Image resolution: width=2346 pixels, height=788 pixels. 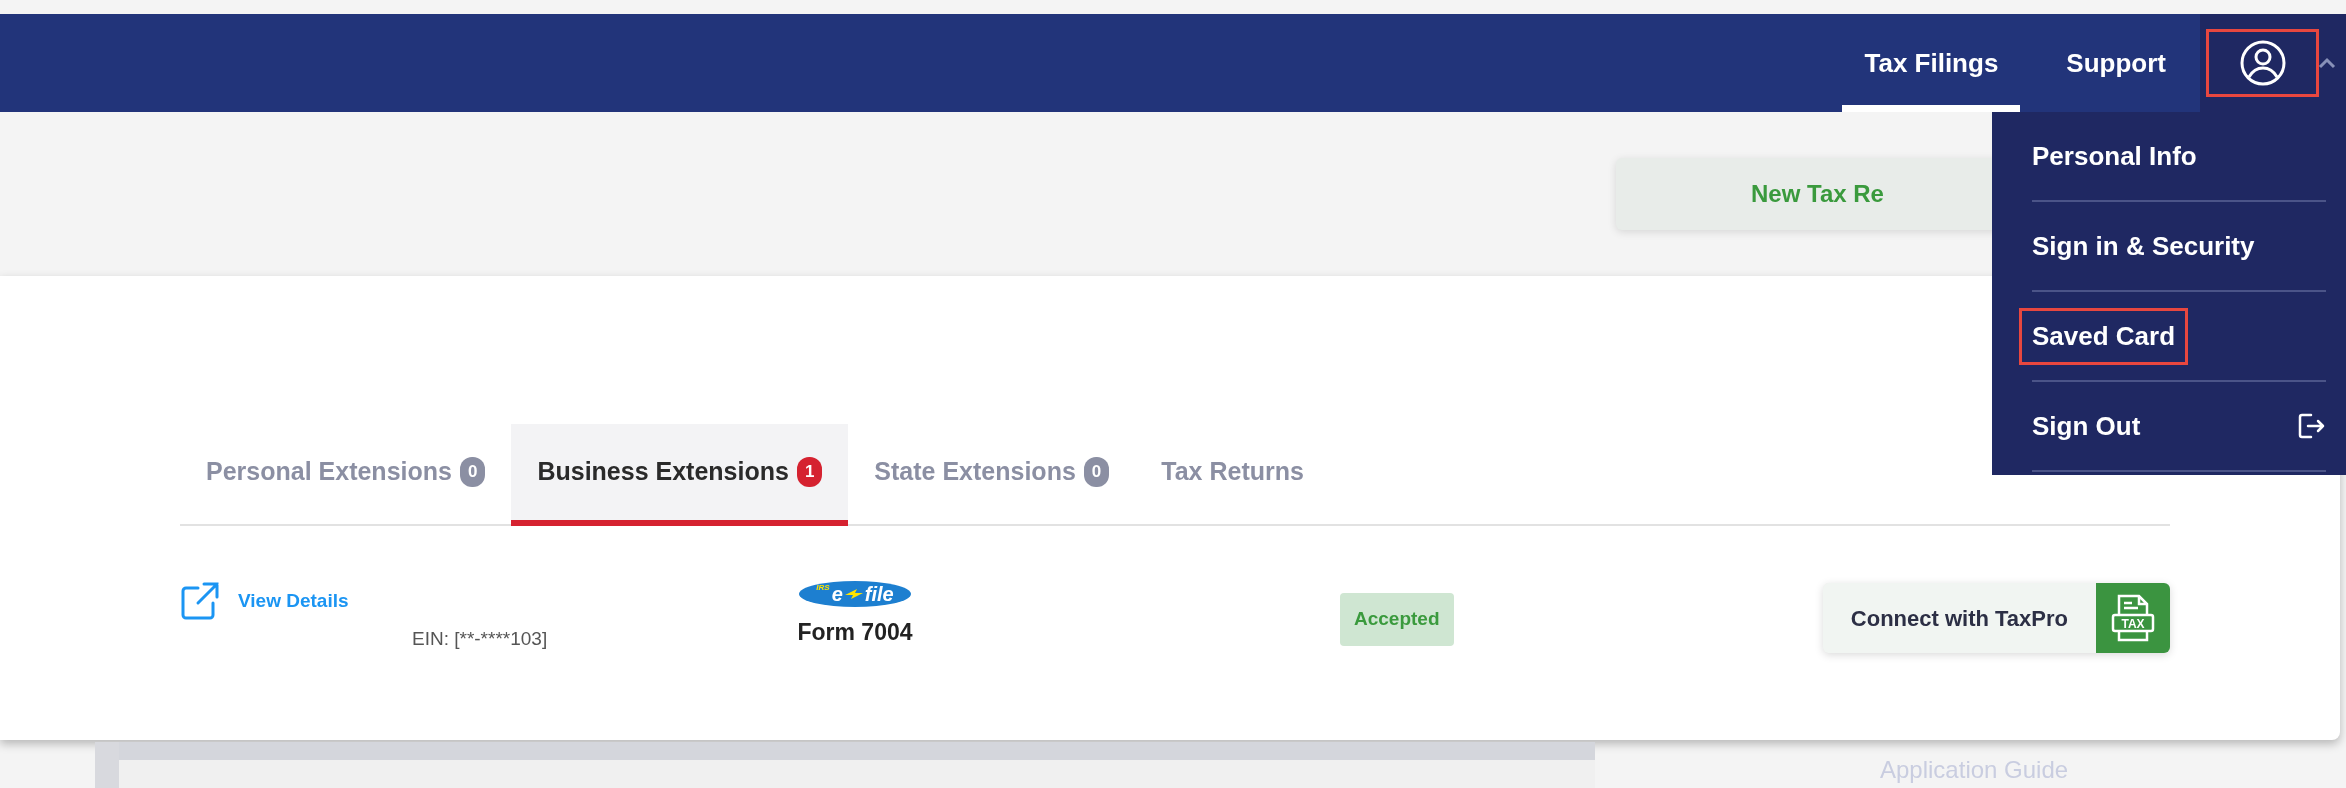 I want to click on menu-item: Personal Info, so click(x=2114, y=156).